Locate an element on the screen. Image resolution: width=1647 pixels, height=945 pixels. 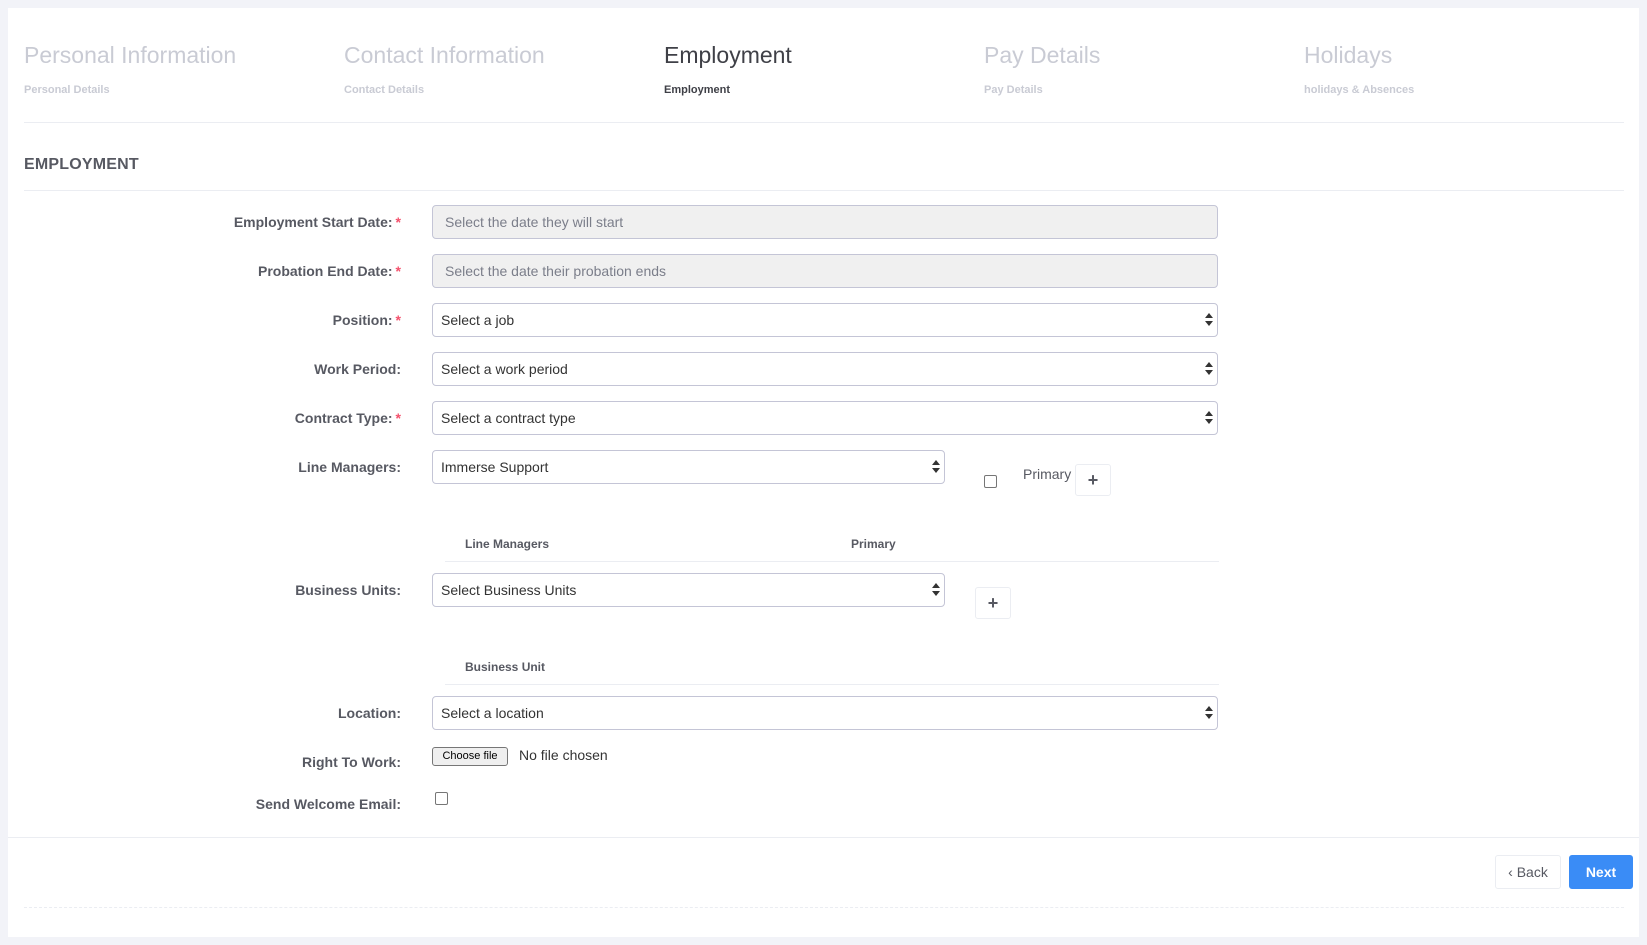
location-value: Select a location is located at coordinates (492, 713).